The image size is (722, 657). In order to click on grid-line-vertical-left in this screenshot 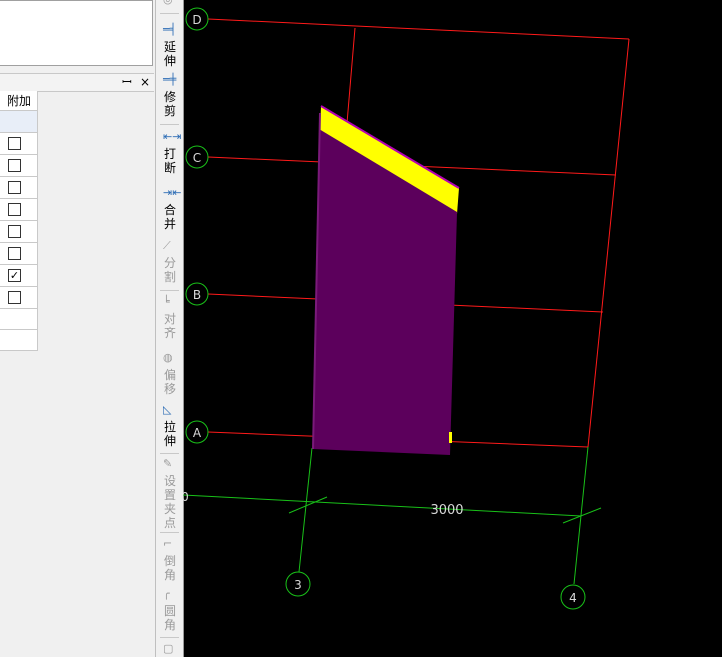, I will do `click(350, 81)`.